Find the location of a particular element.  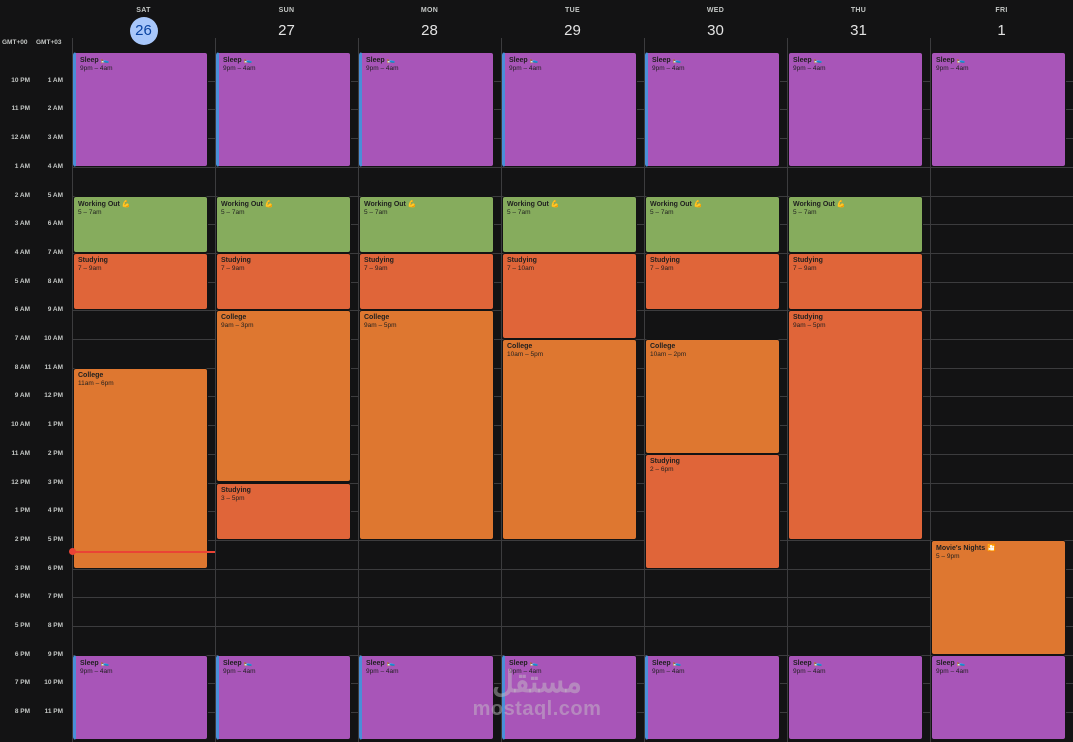

day-header-sat: SAT 26 is located at coordinates (143, 25).